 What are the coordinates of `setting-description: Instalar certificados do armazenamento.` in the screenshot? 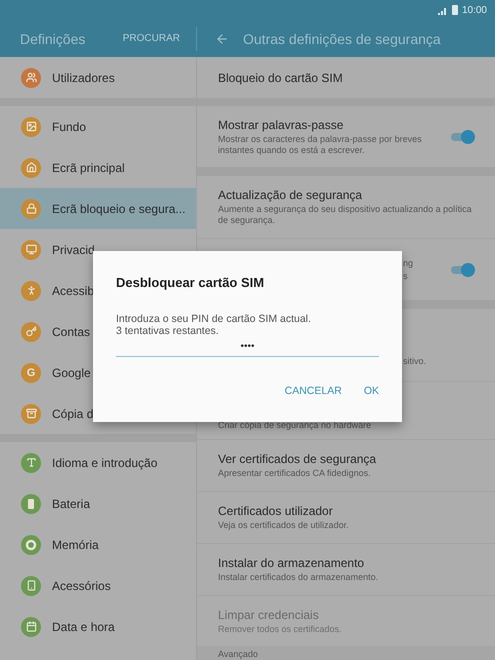 It's located at (299, 577).